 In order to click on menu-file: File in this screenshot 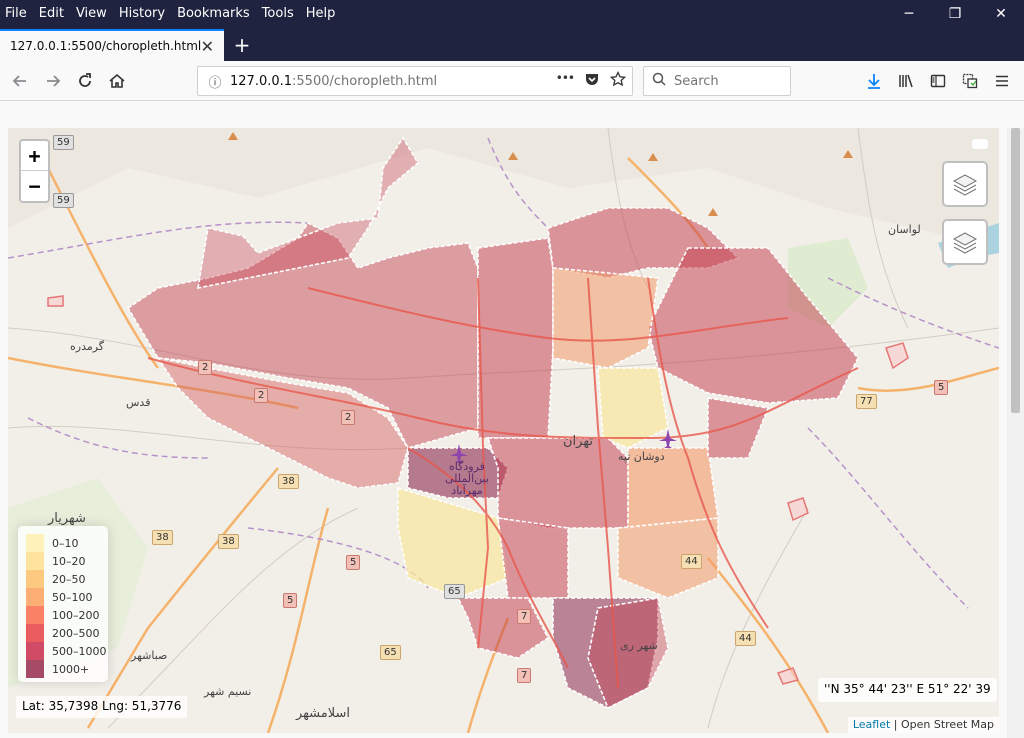, I will do `click(16, 14)`.